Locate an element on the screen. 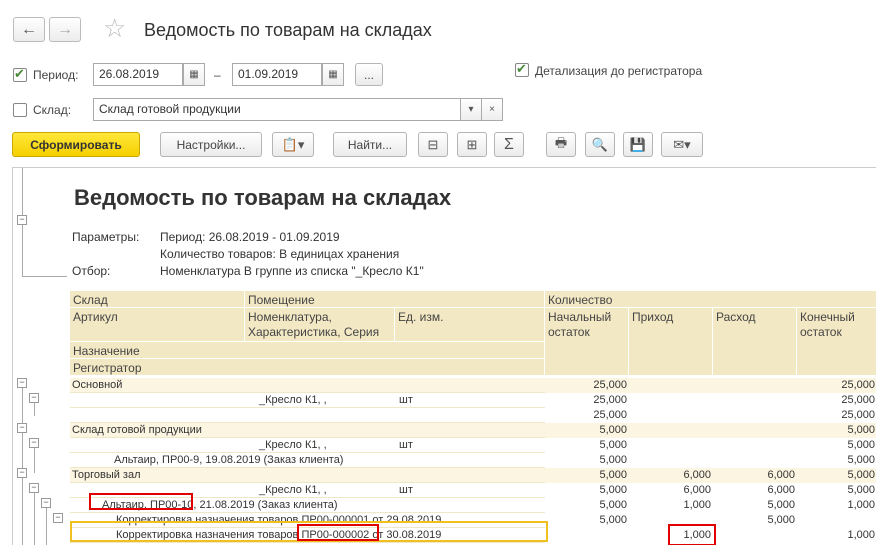  header-ed: Ед. изм. is located at coordinates (470, 325).